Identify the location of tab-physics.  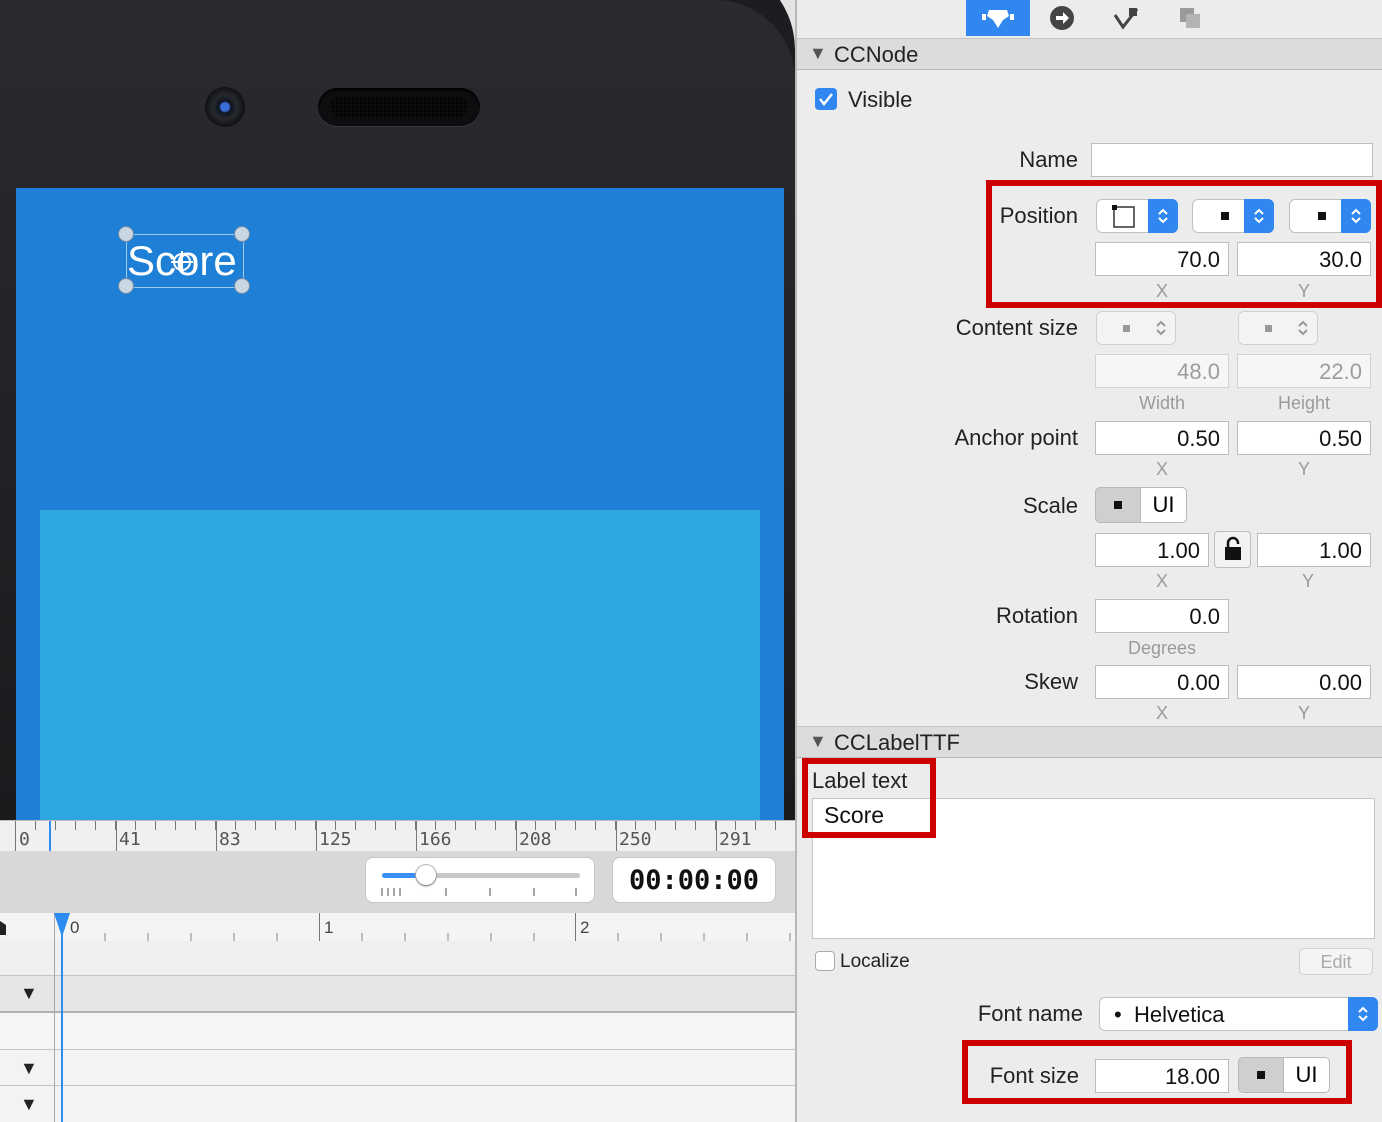
(1126, 18).